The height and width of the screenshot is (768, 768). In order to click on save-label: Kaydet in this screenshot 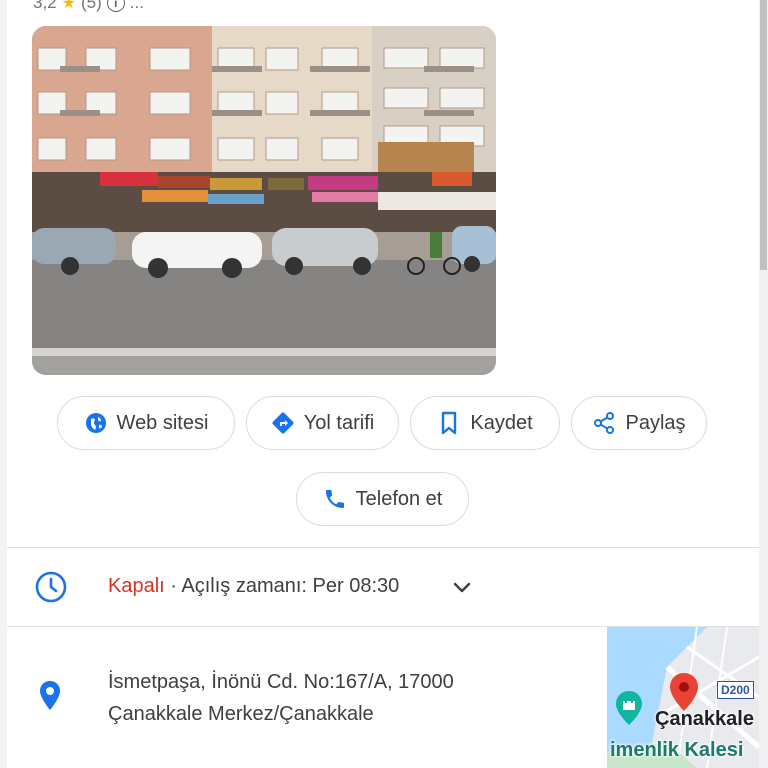, I will do `click(501, 422)`.